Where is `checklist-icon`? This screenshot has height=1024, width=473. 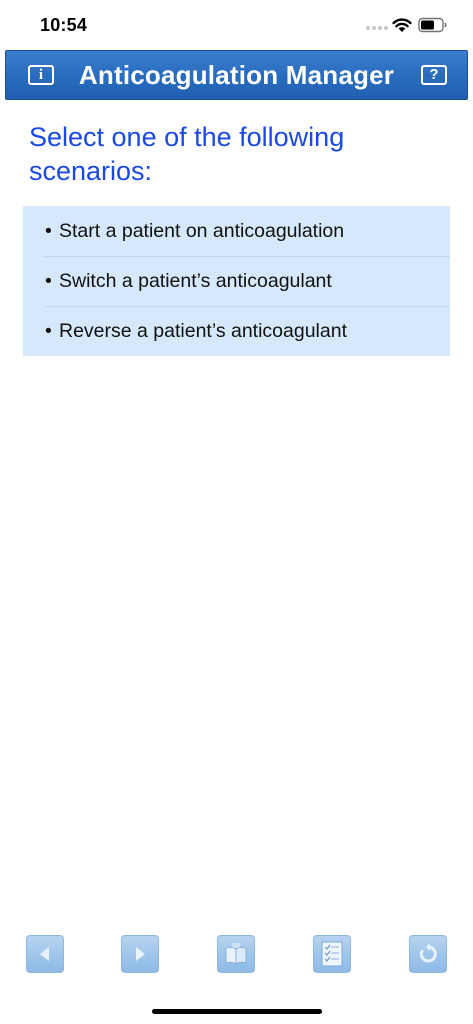
checklist-icon is located at coordinates (332, 954).